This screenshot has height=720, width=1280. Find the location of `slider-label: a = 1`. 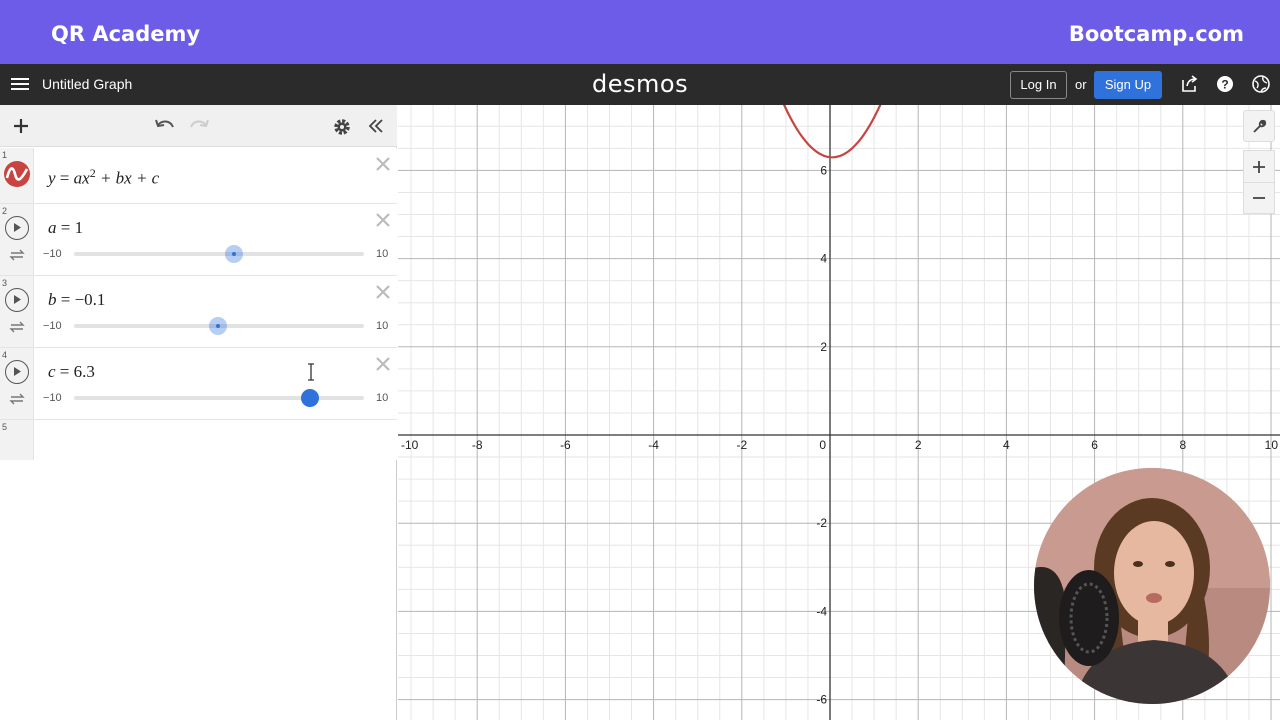

slider-label: a = 1 is located at coordinates (65, 228).